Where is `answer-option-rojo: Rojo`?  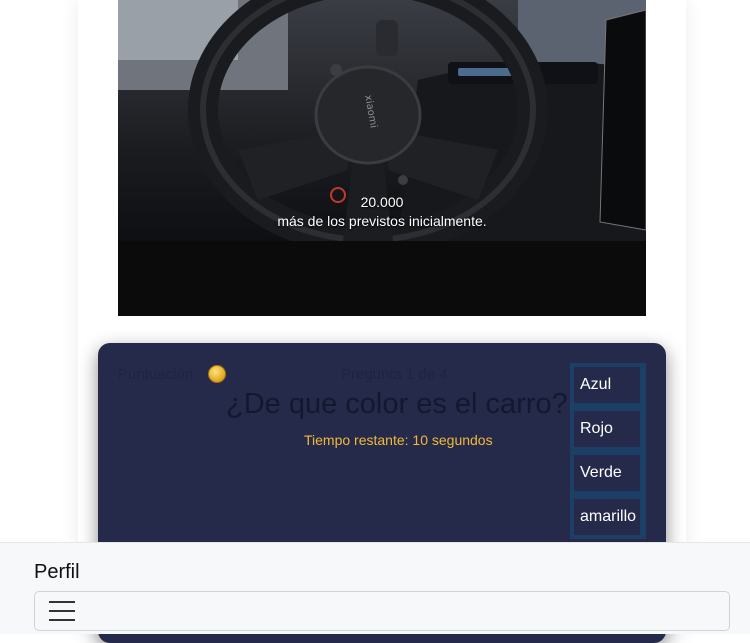
answer-option-rojo: Rojo is located at coordinates (607, 429).